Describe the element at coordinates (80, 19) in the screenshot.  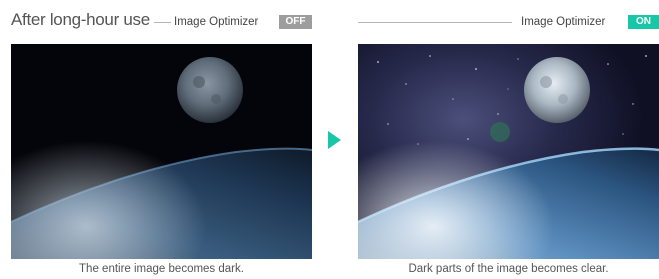
I see `page-title: After long-hour use` at that location.